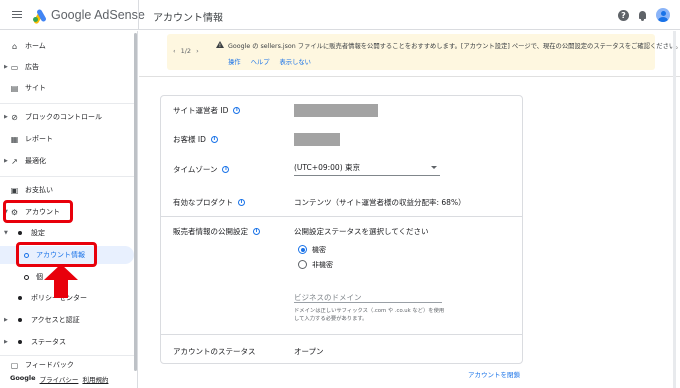 The height and width of the screenshot is (388, 680). I want to click on sidebar-item-label: ブロックのコントロール, so click(63, 117).